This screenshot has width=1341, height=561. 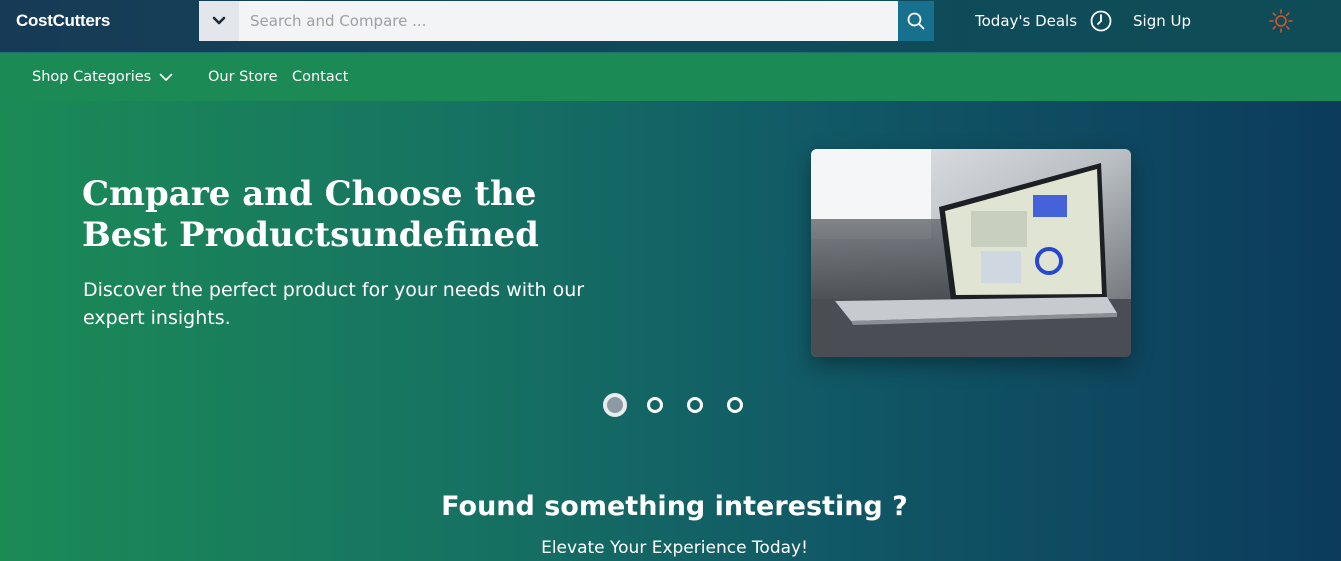 What do you see at coordinates (92, 77) in the screenshot?
I see `shop-categories-label: Shop Categories` at bounding box center [92, 77].